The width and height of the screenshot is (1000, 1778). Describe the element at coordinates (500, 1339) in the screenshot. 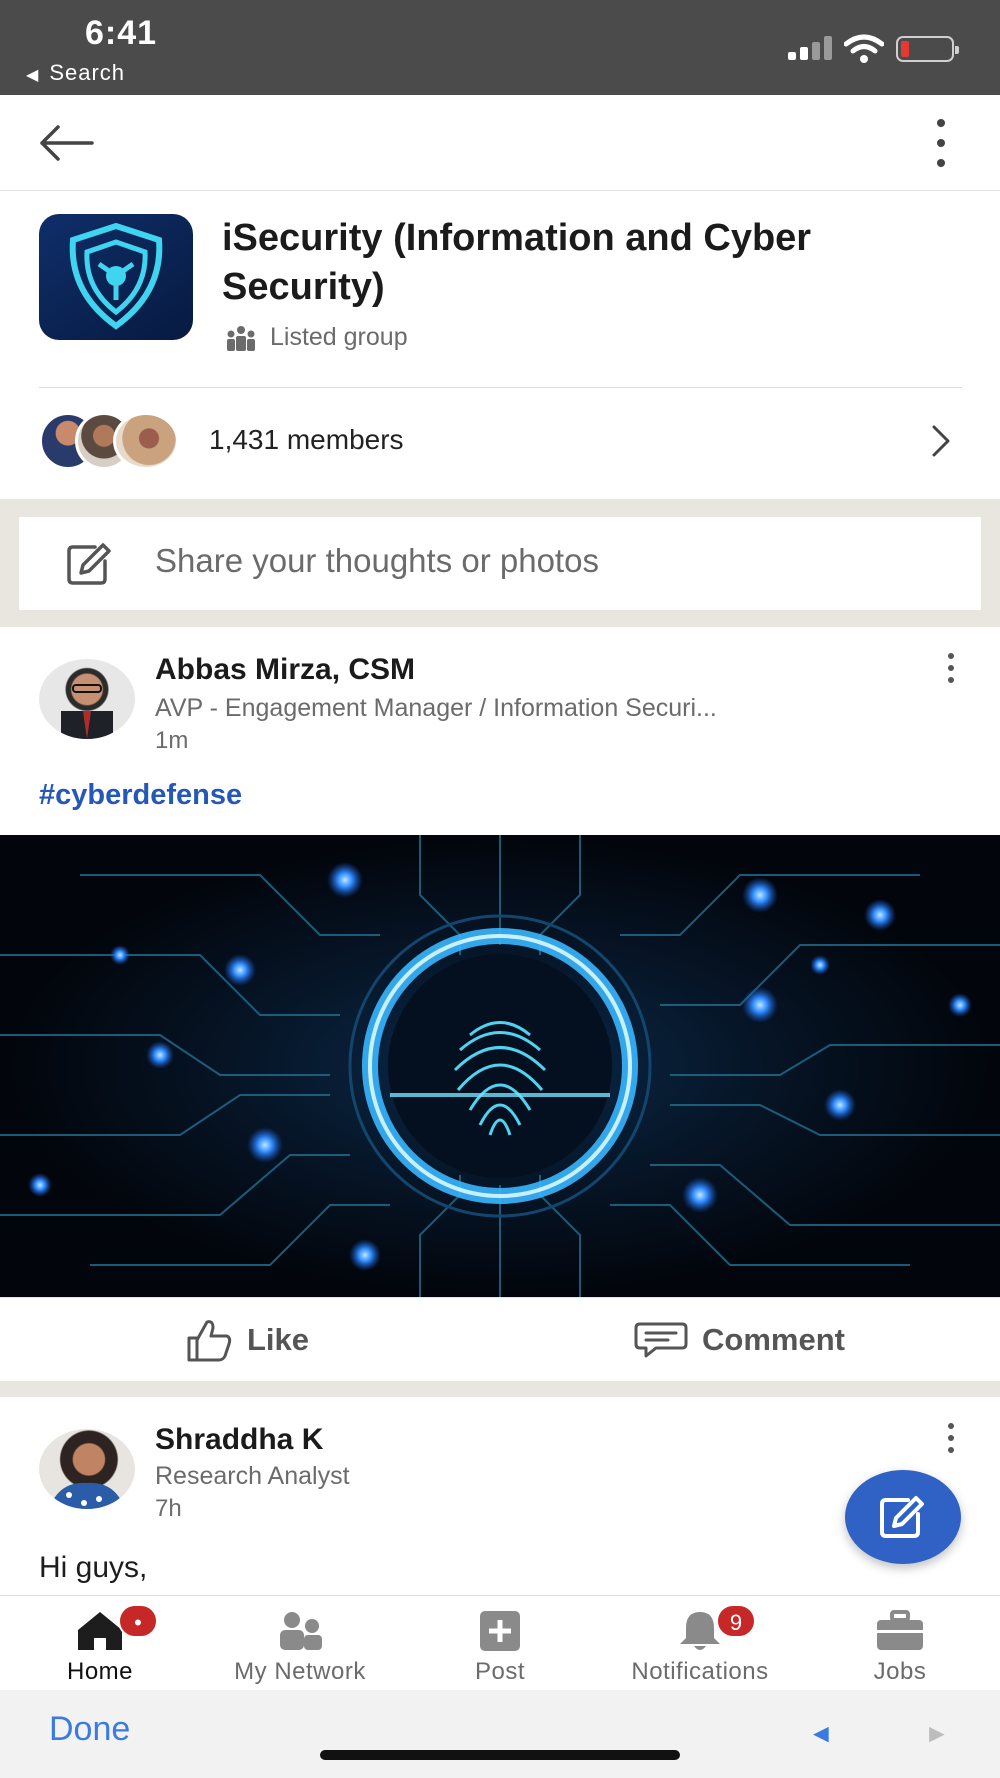

I see `post-actions: Like Comment` at that location.